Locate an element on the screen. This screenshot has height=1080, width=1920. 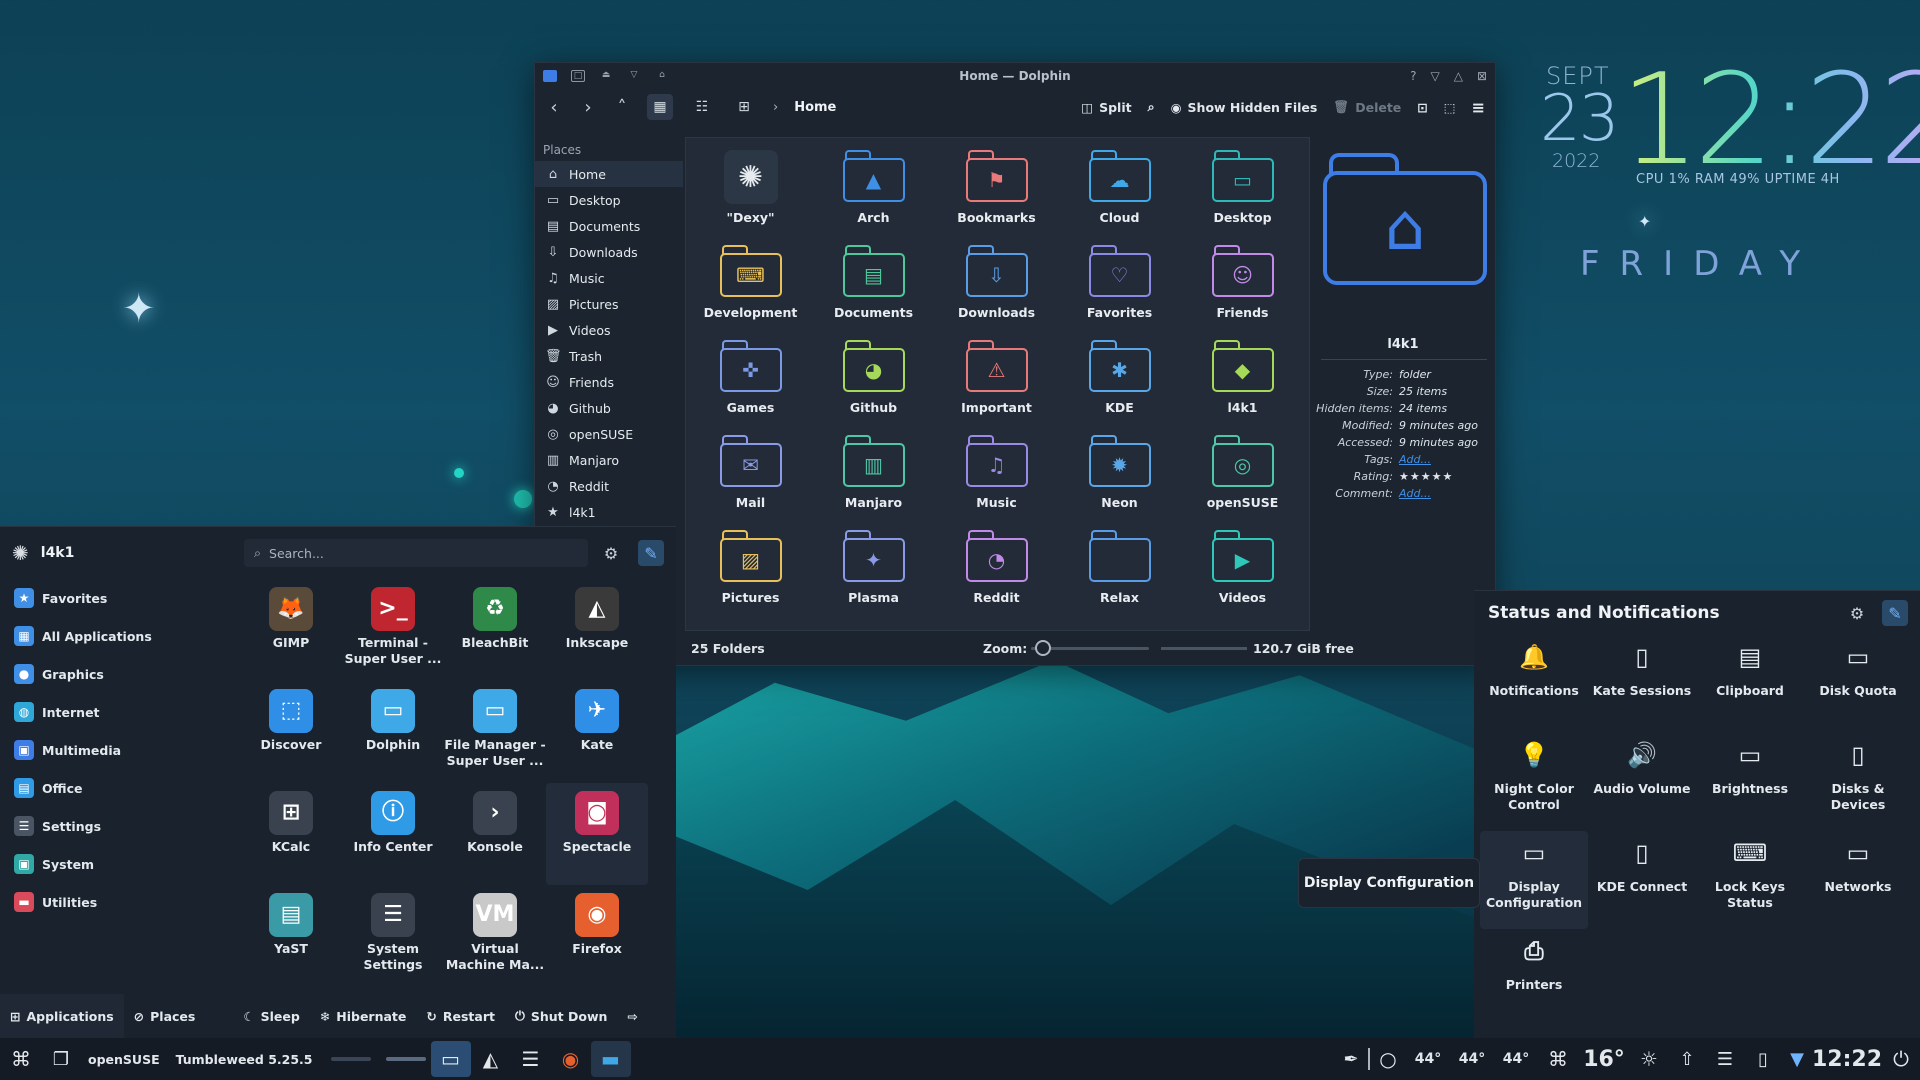
restart-button: ↻ Restart is located at coordinates (460, 1016).